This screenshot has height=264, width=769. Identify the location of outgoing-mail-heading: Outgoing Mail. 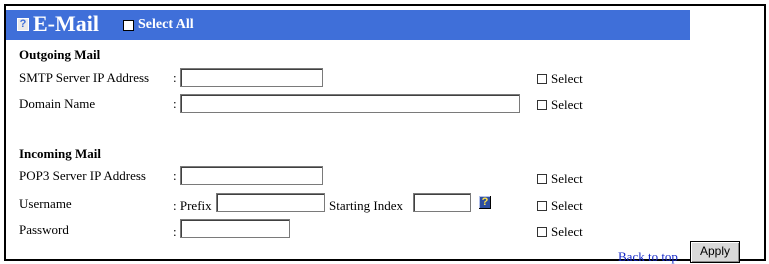
(60, 54).